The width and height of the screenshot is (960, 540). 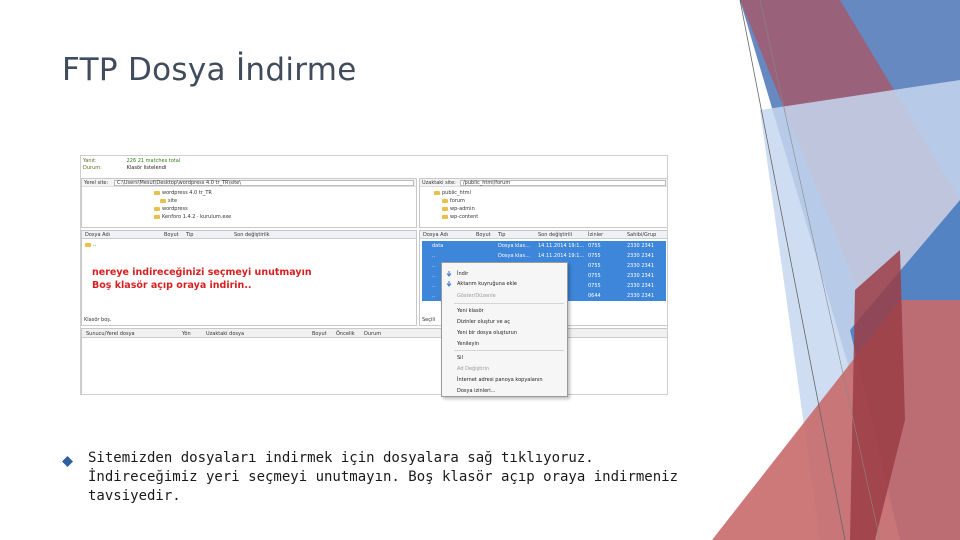 I want to click on tree-label: wp-admin, so click(x=462, y=209).